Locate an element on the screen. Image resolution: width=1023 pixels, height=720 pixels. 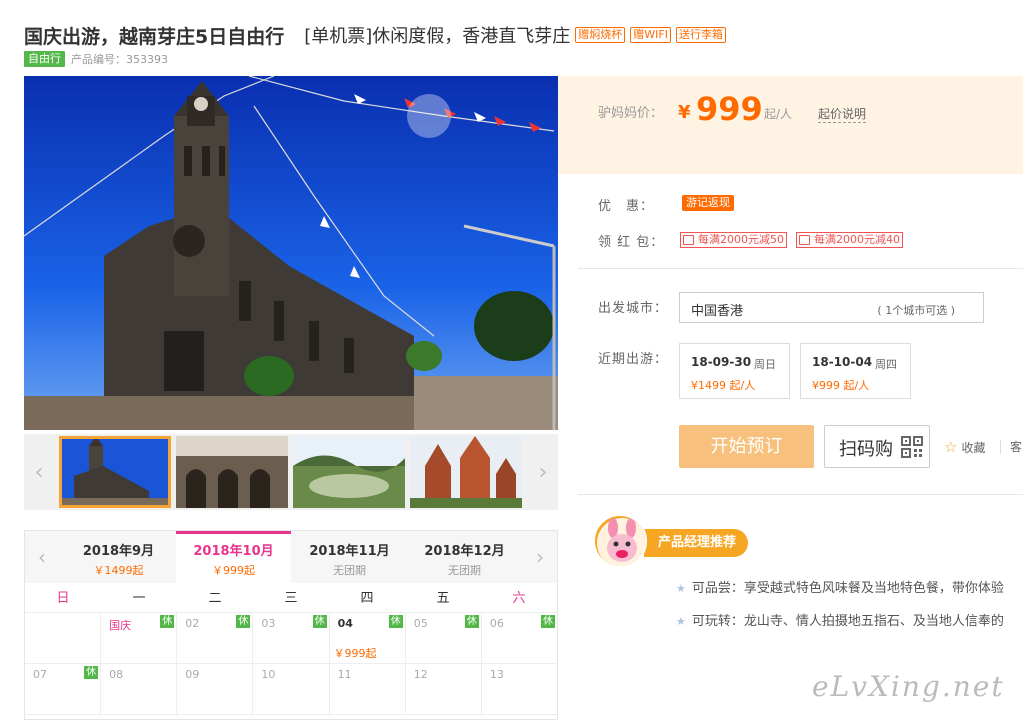
recent-date-0: 18-09-30 周日 ¥1499 起/人 is located at coordinates (734, 371).